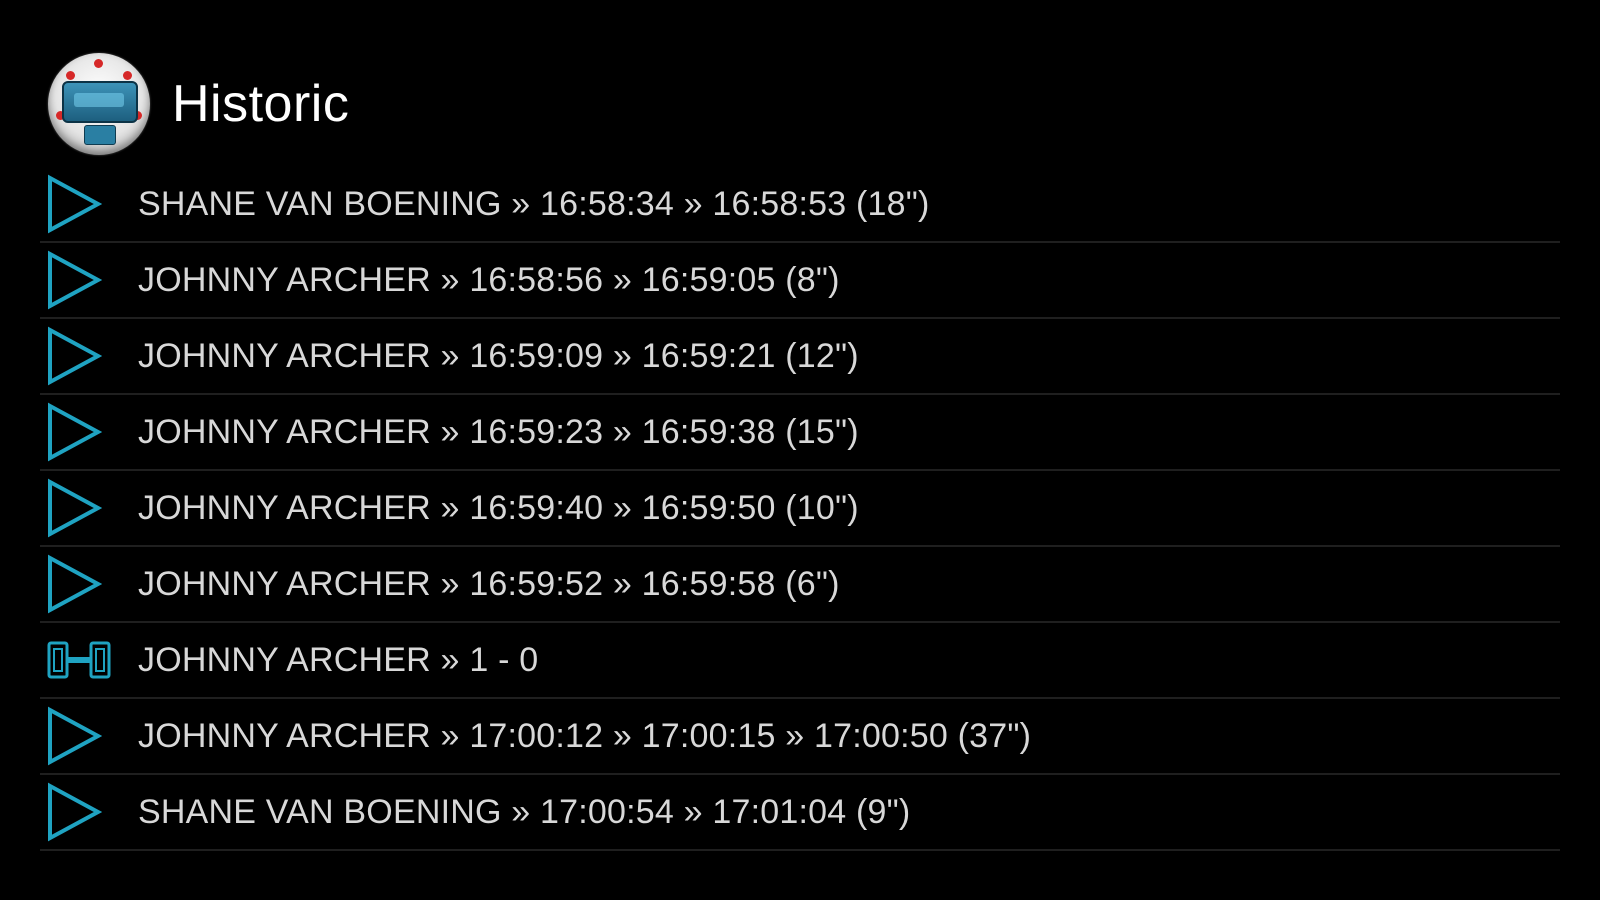  Describe the element at coordinates (99, 104) in the screenshot. I see `scoreboard-app-icon` at that location.